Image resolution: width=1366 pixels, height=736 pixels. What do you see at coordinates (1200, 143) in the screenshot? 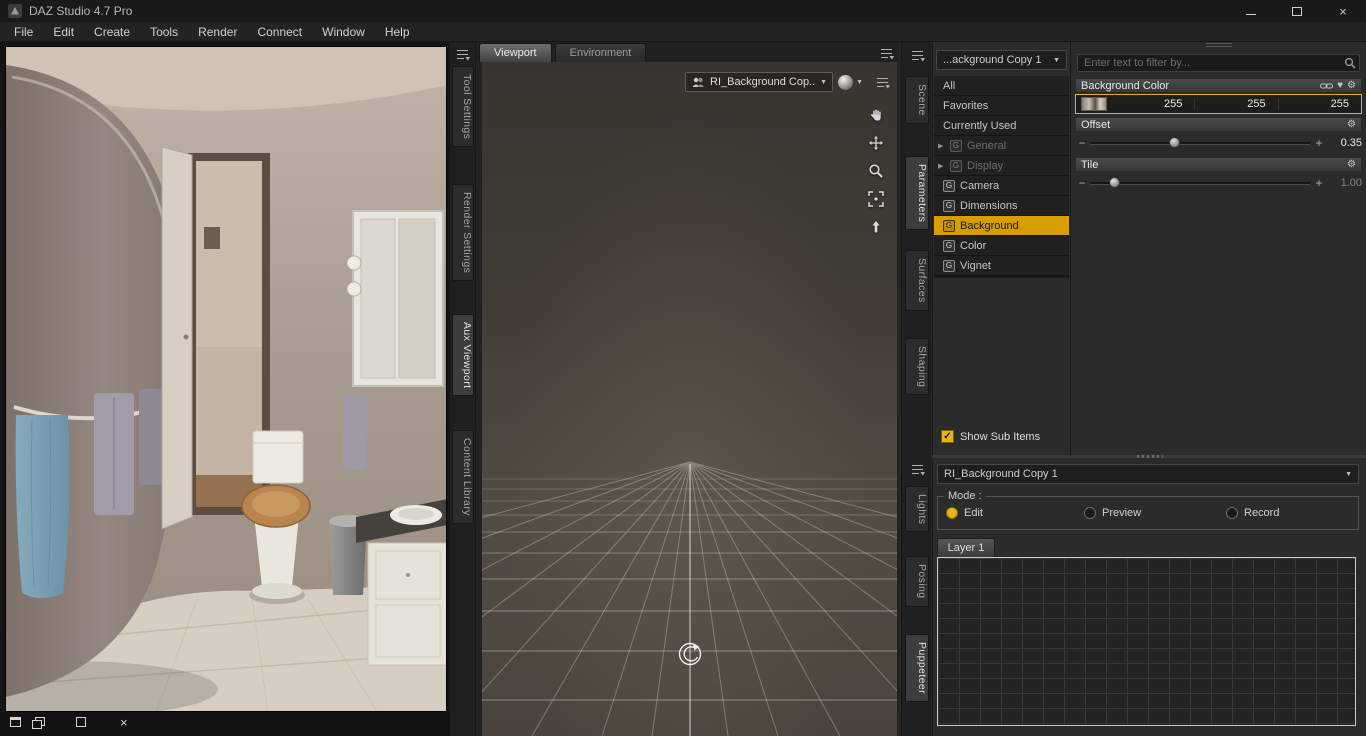
I see `offset-slider-track` at bounding box center [1200, 143].